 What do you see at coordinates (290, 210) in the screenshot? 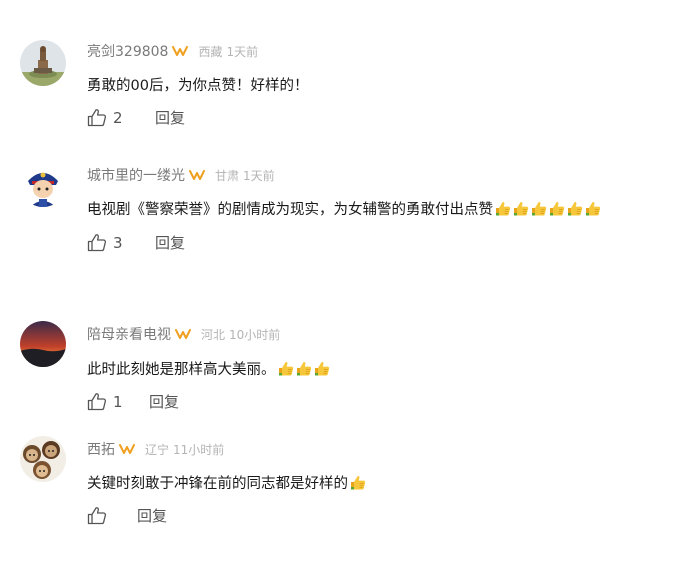
I see `comment-text-content: 电视剧《警察荣誉》的剧情成为现实，为女辅警的勇敢付出点赞` at bounding box center [290, 210].